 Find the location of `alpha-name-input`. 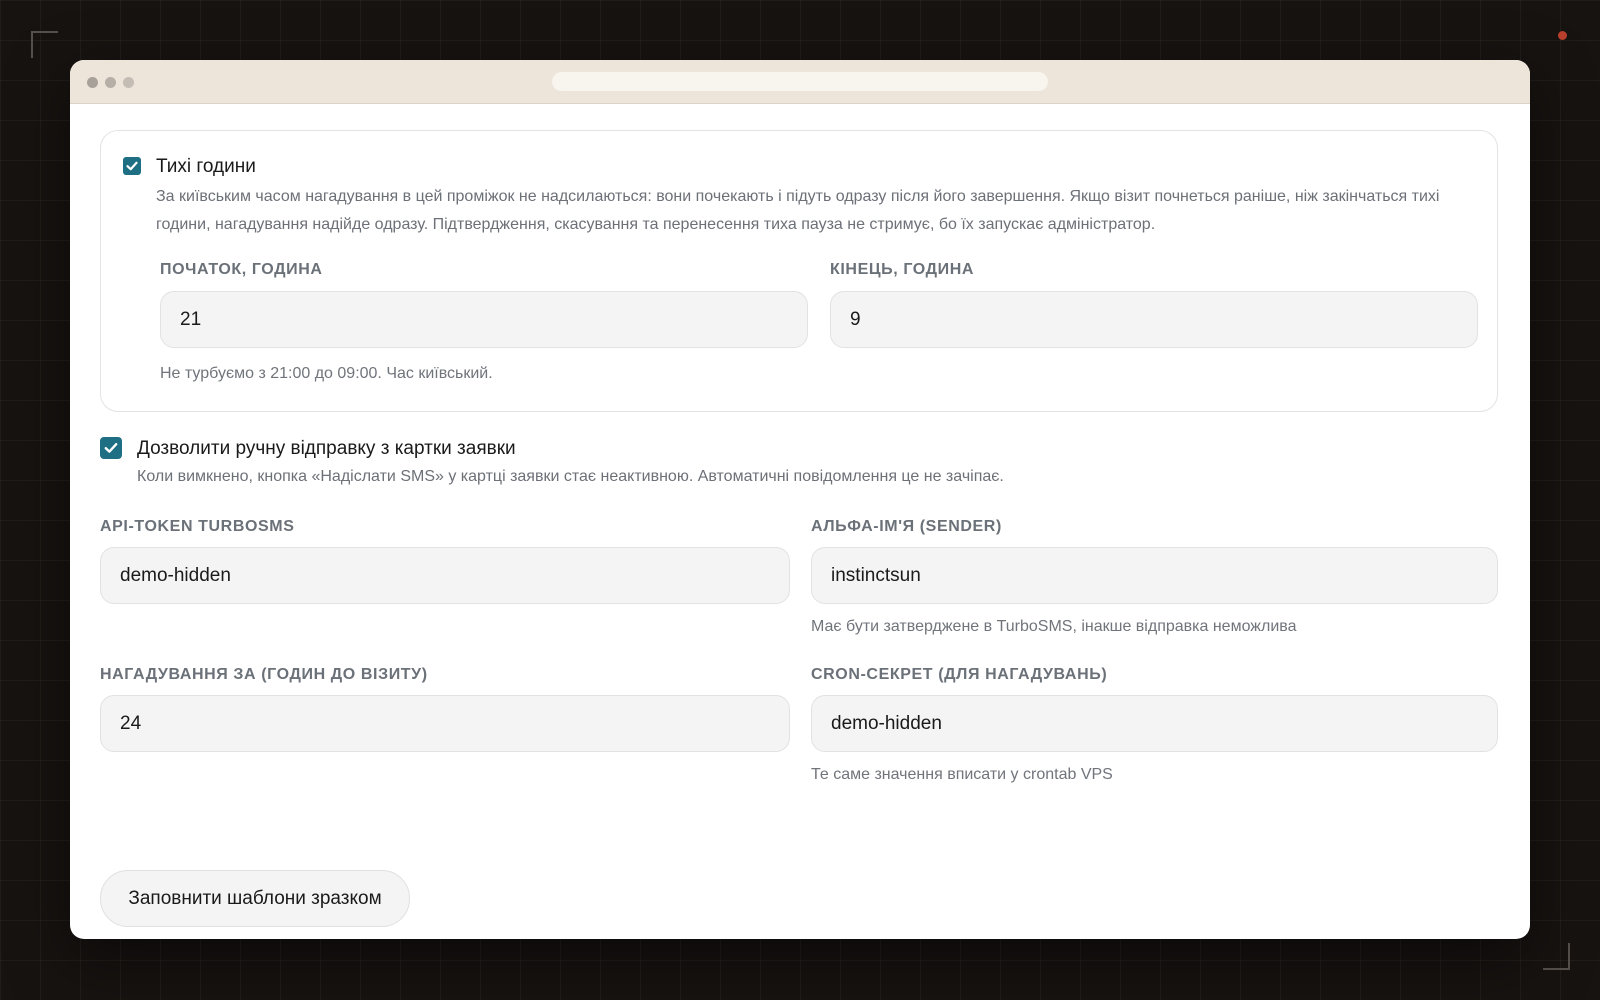

alpha-name-input is located at coordinates (1154, 575).